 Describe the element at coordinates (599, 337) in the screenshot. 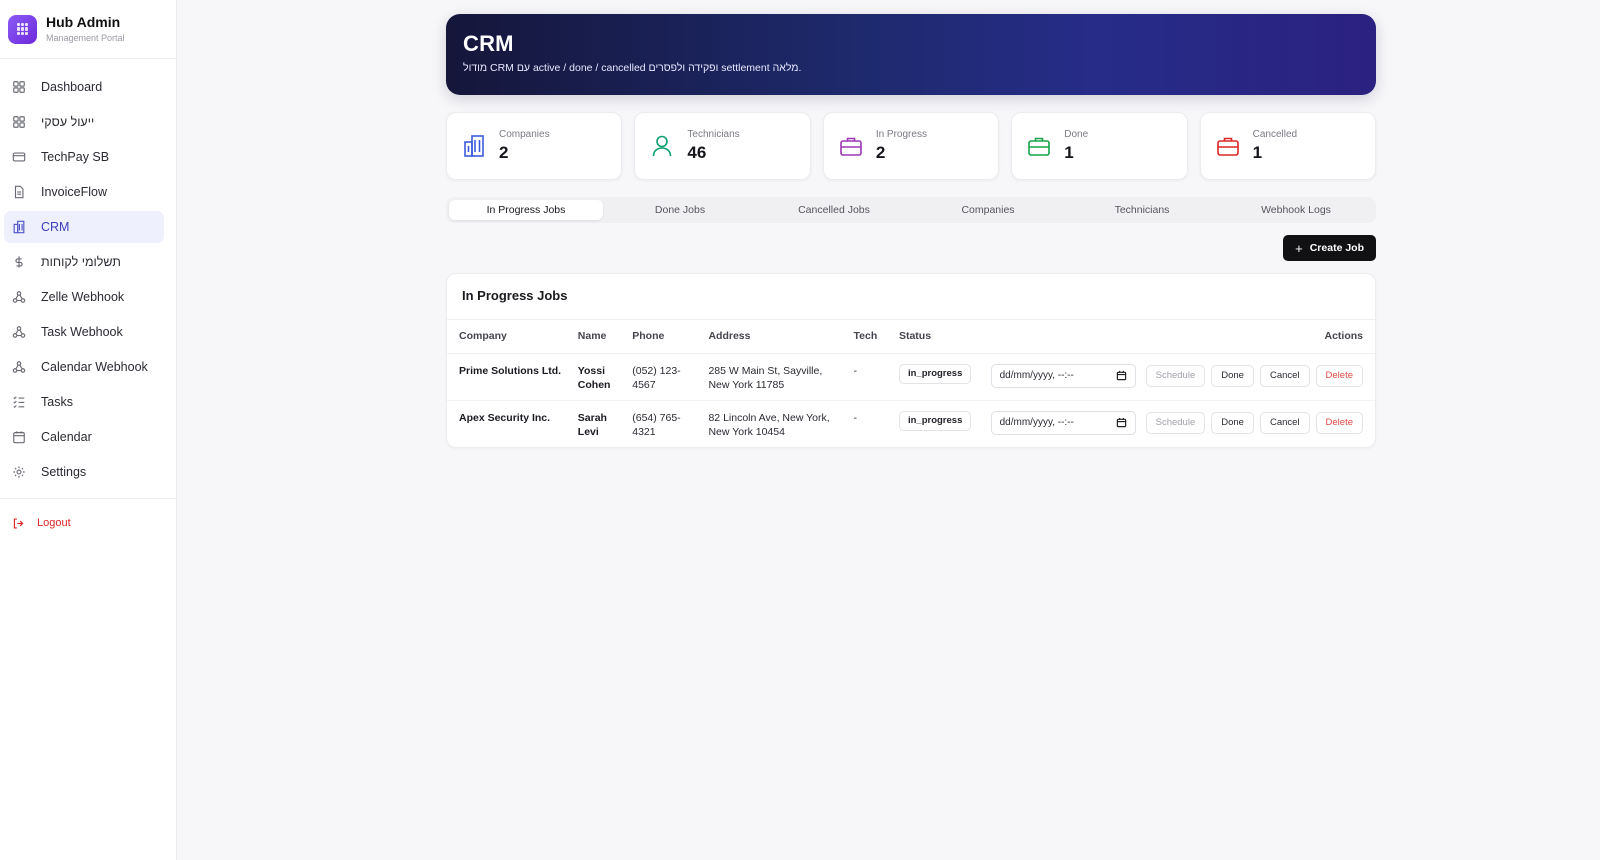

I see `column-header-name: Name` at that location.